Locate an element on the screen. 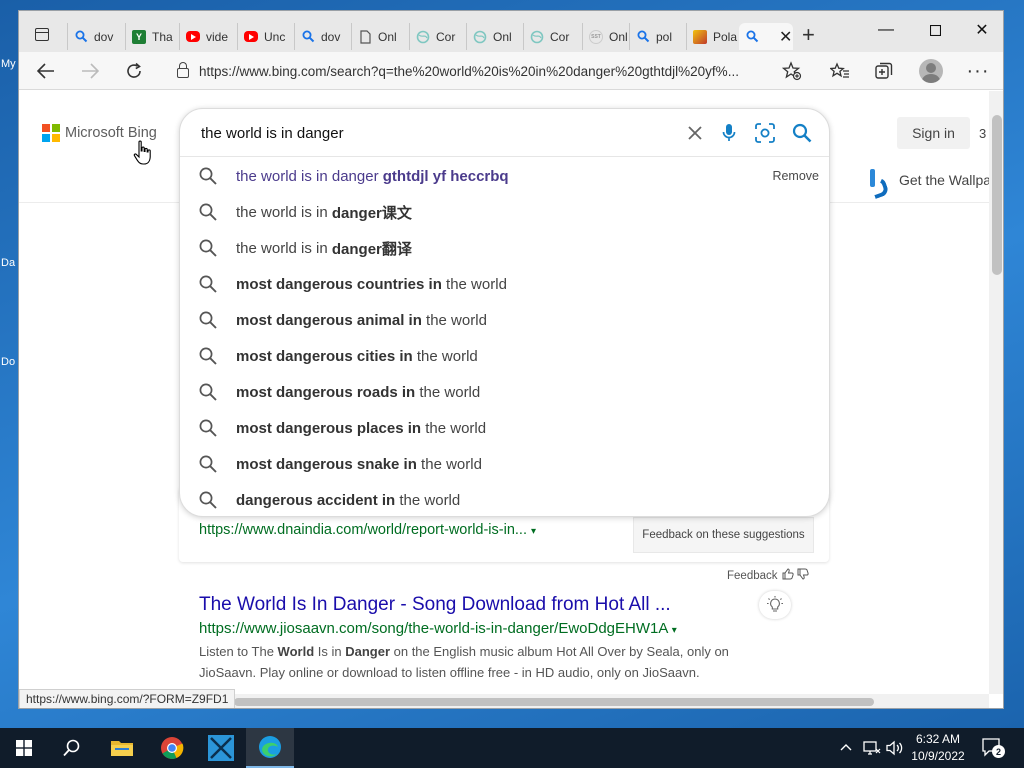  suggestion-item: the world is in danger课文 is located at coordinates (504, 212).